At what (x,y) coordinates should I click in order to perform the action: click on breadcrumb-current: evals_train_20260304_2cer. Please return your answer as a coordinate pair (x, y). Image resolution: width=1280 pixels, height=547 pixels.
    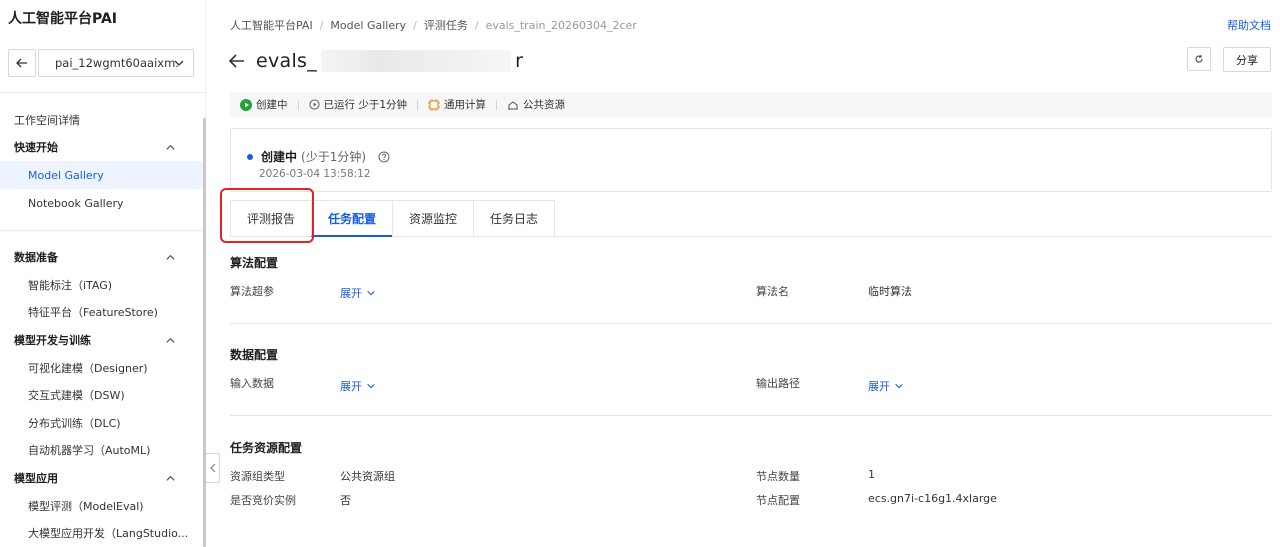
    Looking at the image, I should click on (561, 25).